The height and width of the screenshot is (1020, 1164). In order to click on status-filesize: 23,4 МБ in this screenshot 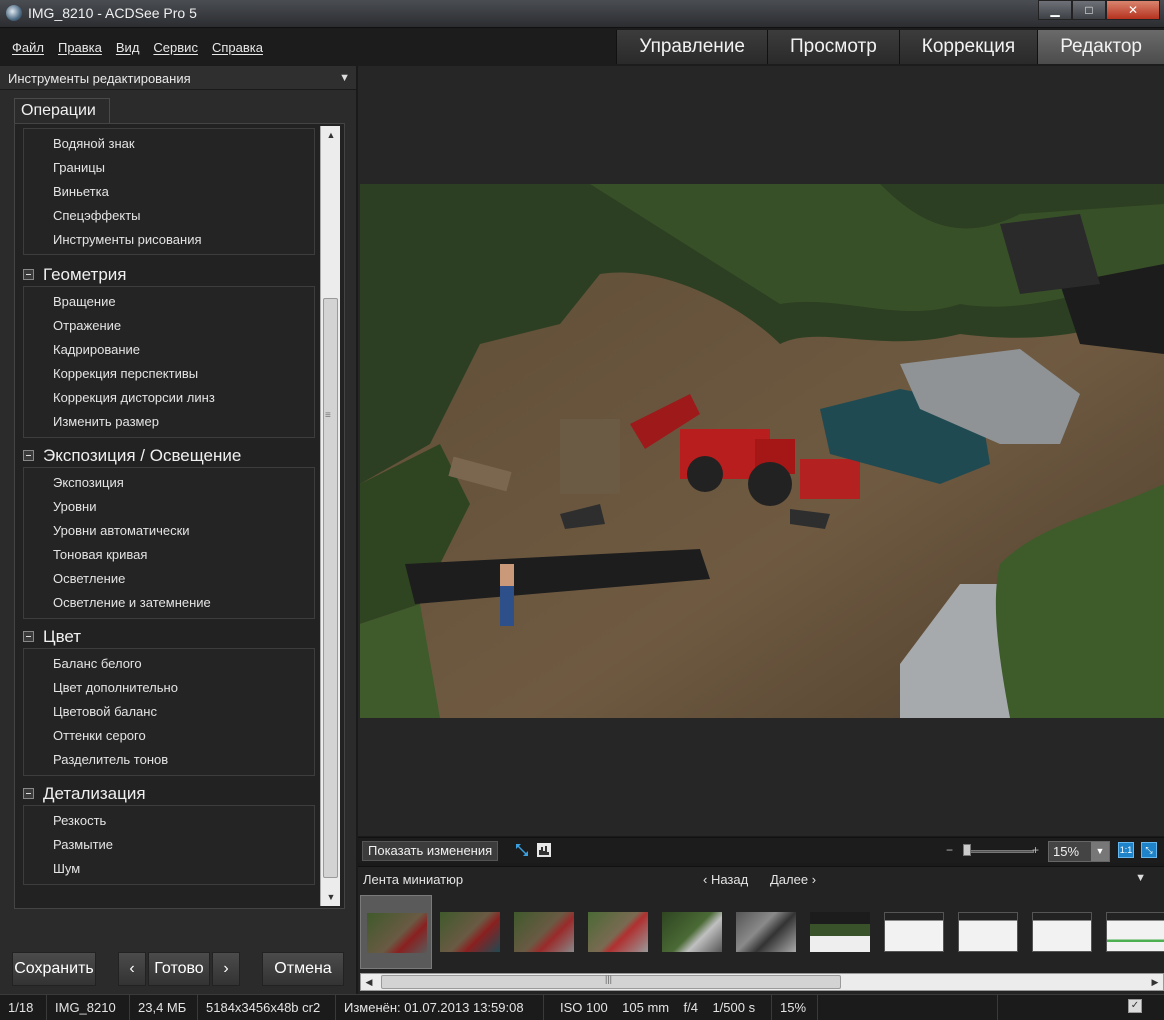, I will do `click(164, 1007)`.